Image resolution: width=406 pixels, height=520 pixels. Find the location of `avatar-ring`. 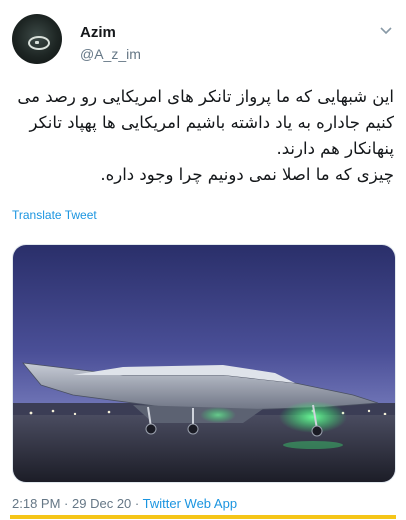

avatar-ring is located at coordinates (39, 43).